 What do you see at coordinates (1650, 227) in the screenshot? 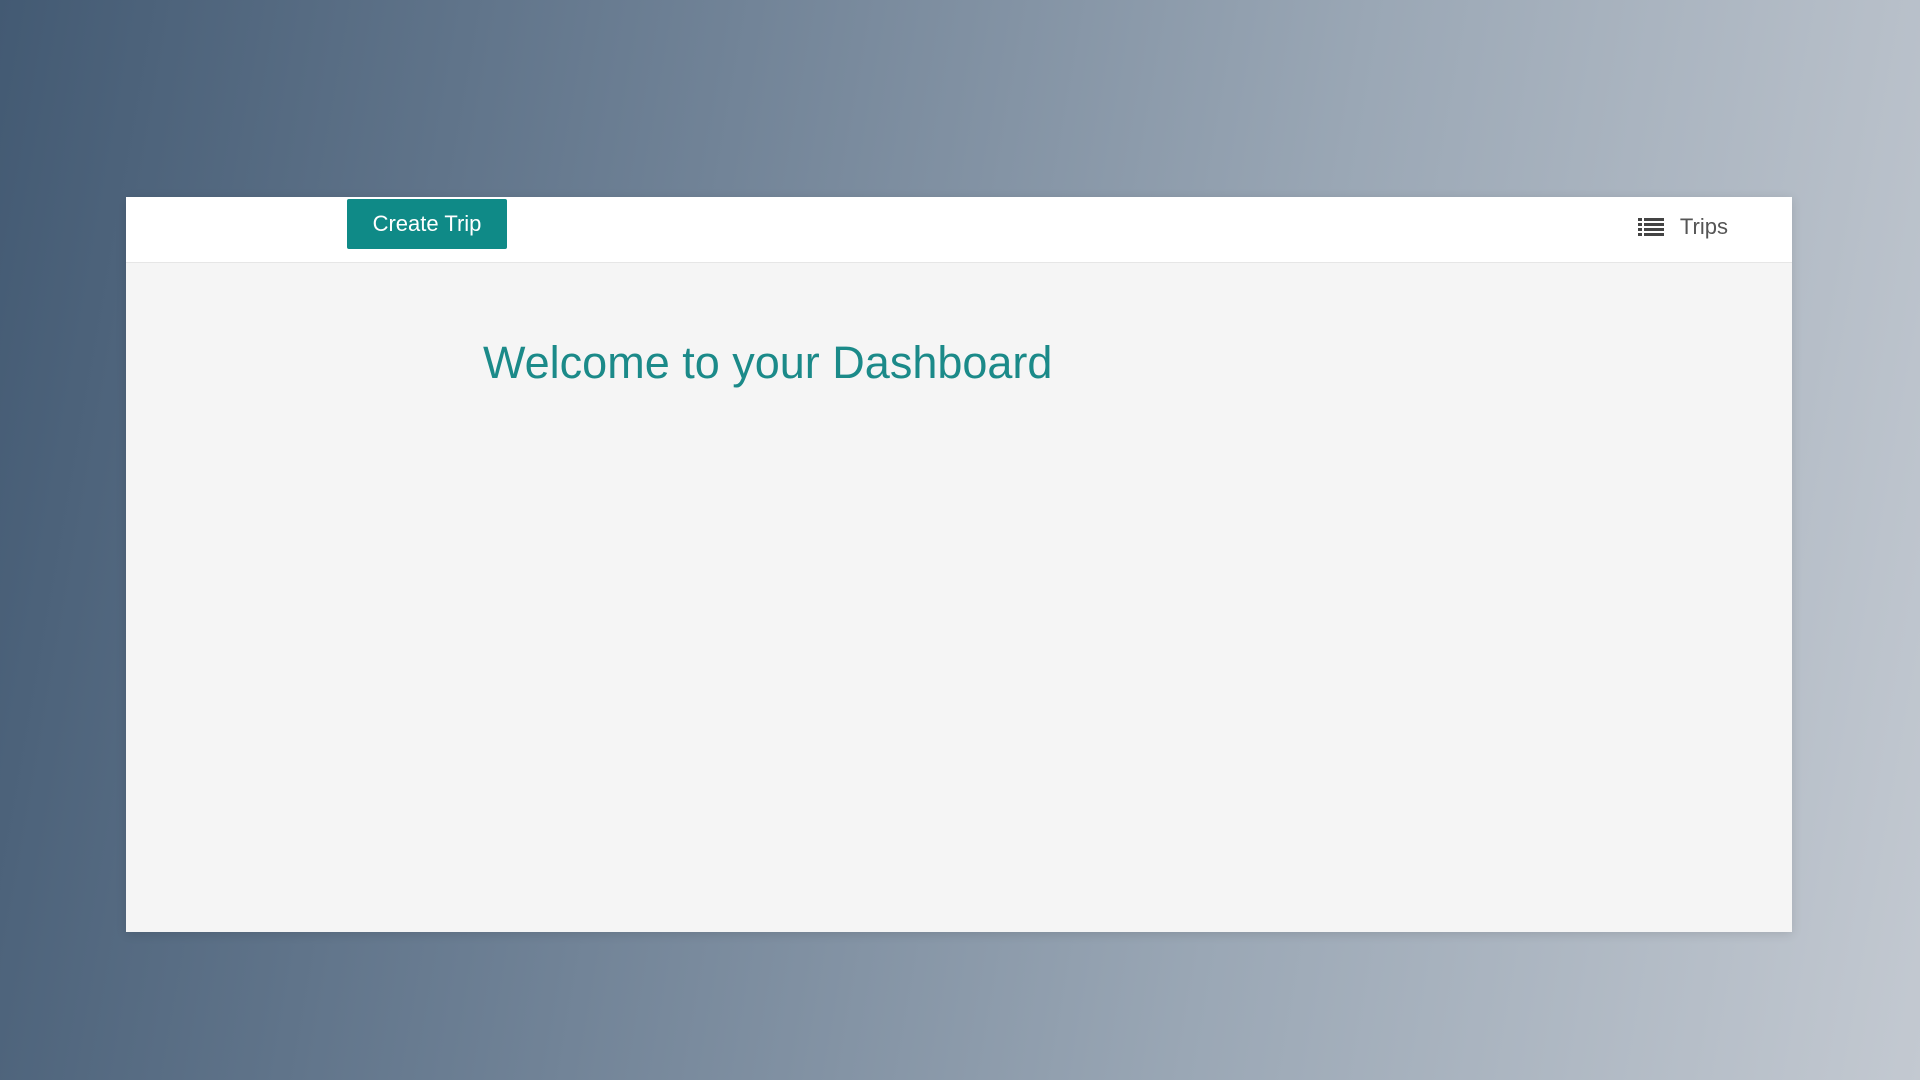
I see `list-icon` at bounding box center [1650, 227].